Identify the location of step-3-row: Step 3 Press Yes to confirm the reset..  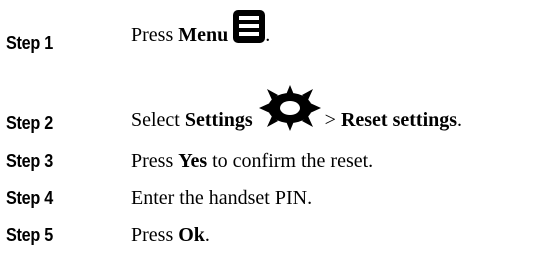
(279, 161).